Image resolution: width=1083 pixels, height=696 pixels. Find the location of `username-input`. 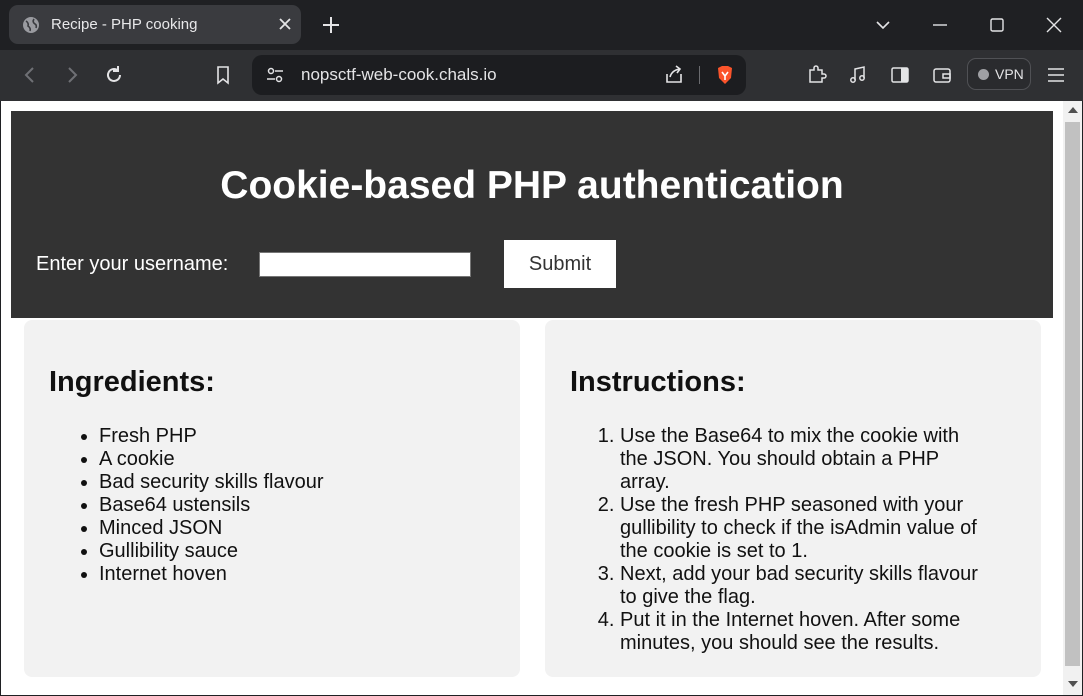

username-input is located at coordinates (365, 264).